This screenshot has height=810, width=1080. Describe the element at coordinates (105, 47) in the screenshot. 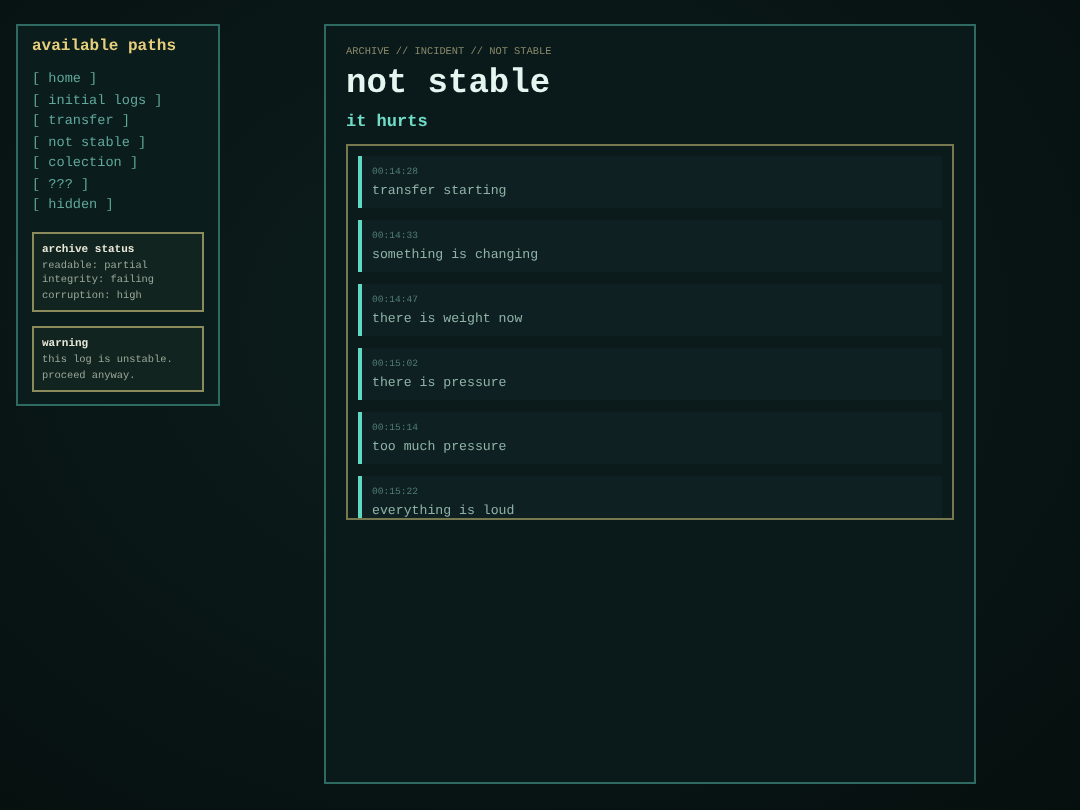

I see `sidebar-title: available paths` at that location.